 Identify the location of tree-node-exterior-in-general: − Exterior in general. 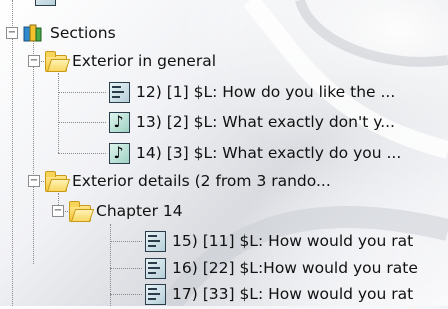
(122, 61).